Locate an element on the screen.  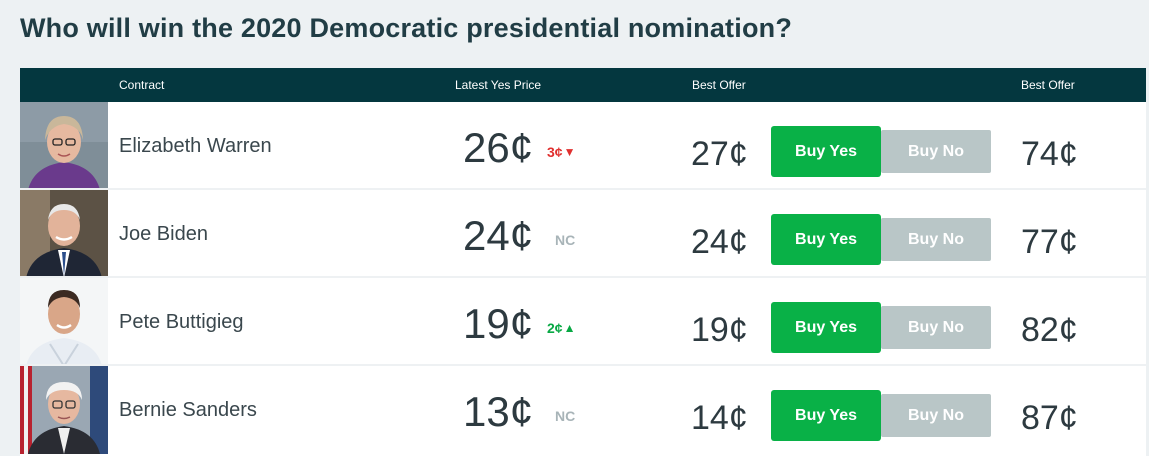
header-best-offer-no: Best Offer is located at coordinates (1048, 85).